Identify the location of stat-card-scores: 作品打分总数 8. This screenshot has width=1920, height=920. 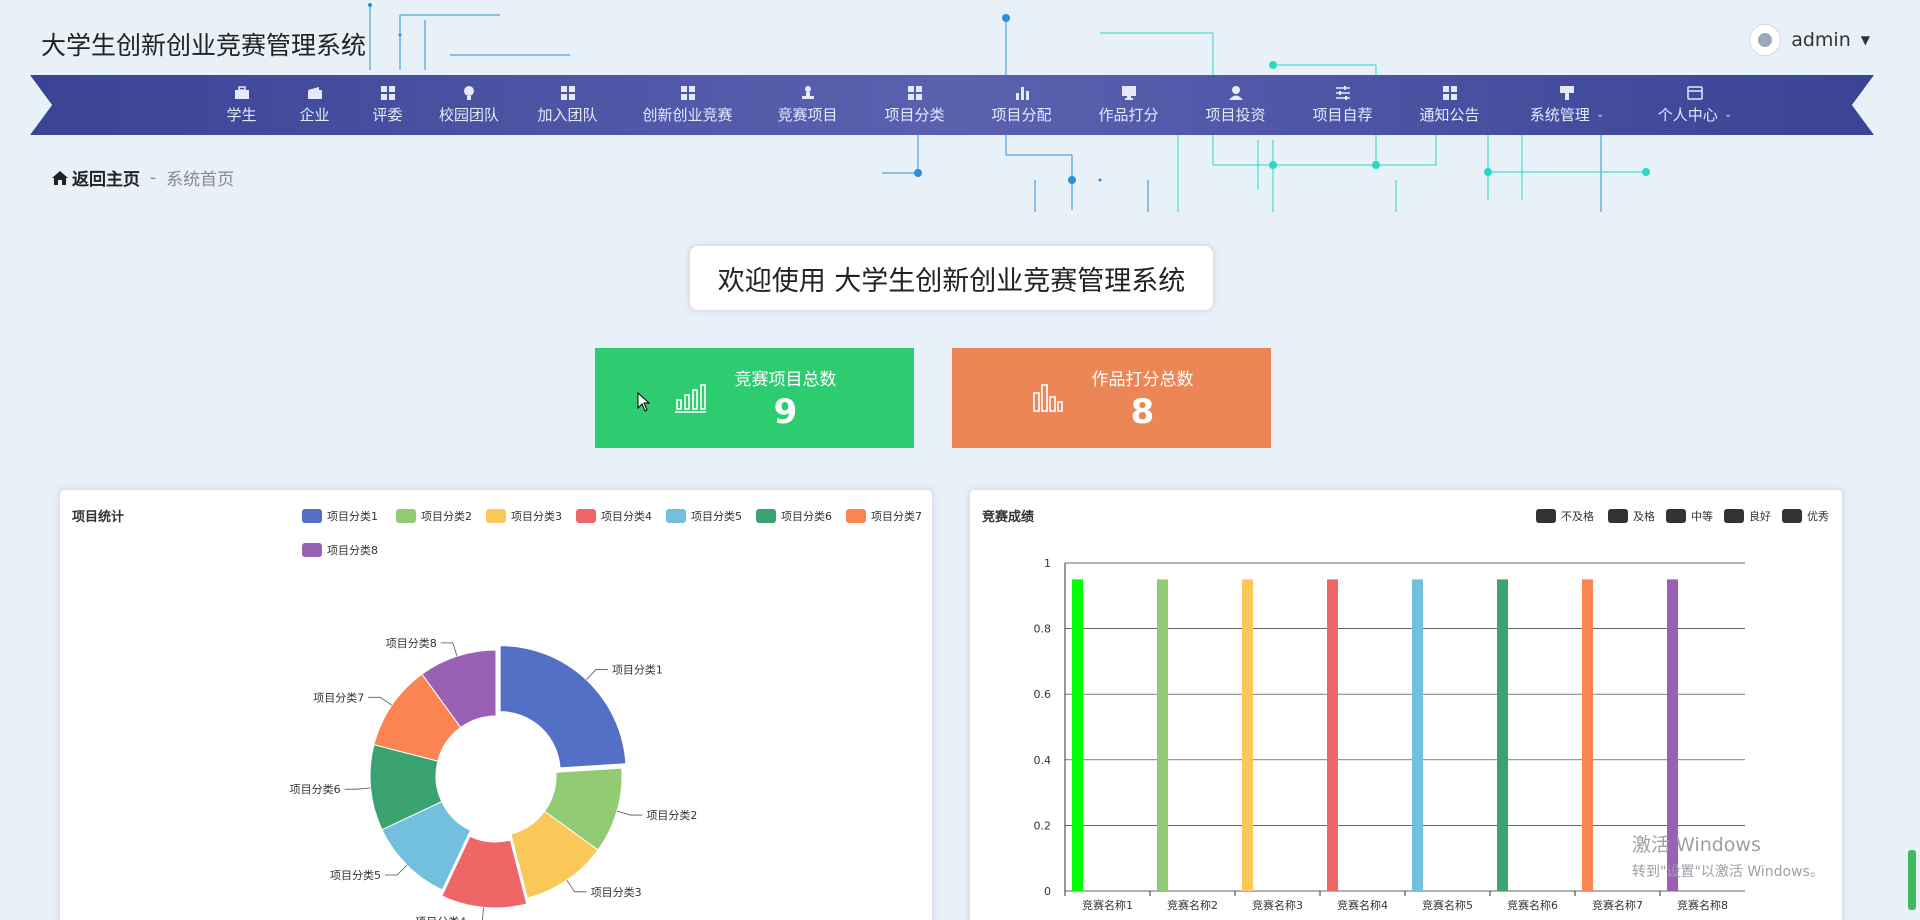
(1111, 398).